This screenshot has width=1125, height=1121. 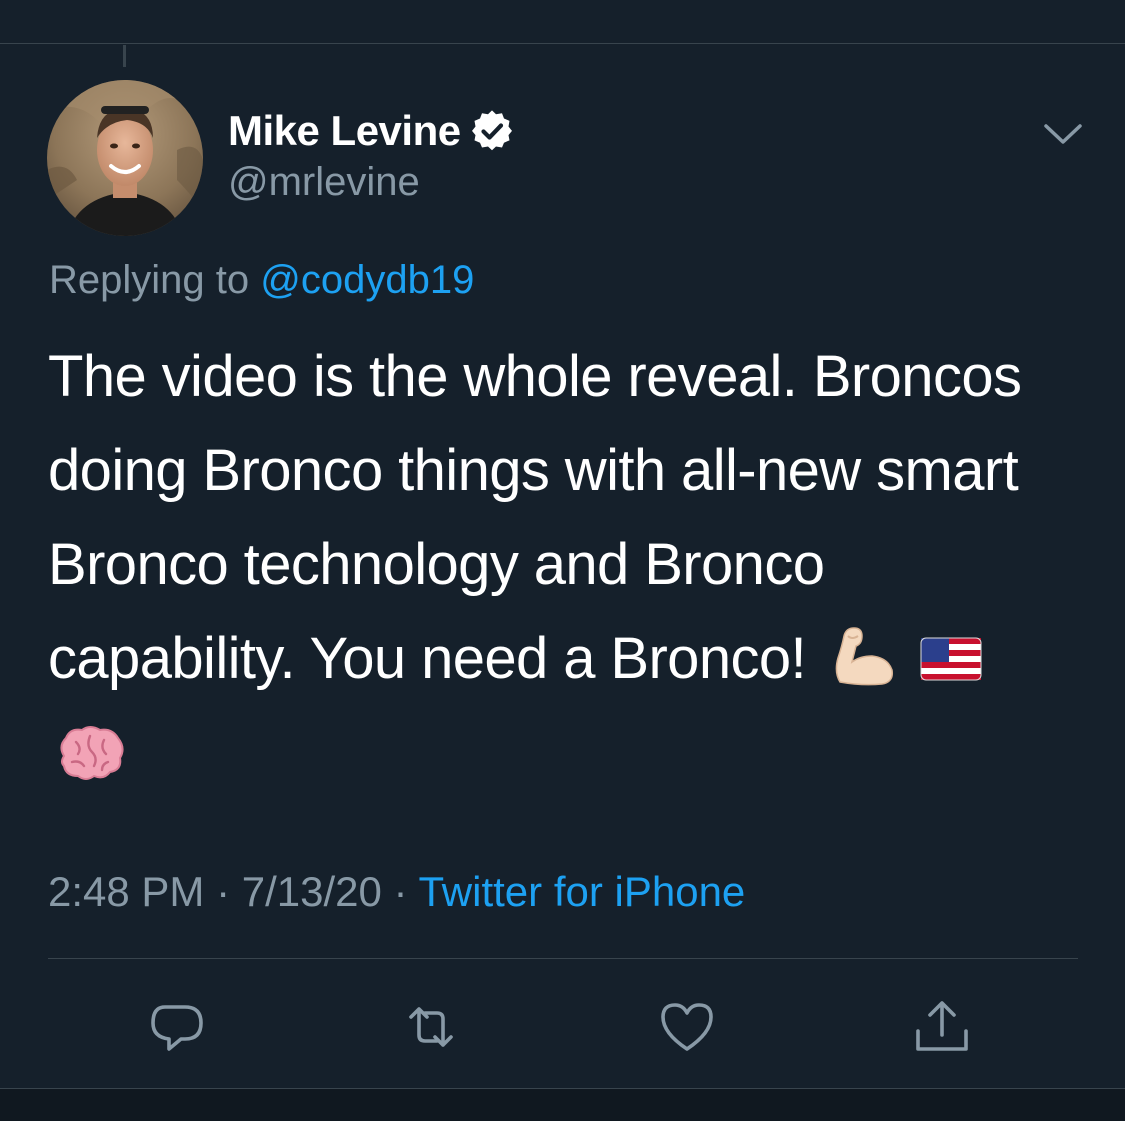 I want to click on us-flag-icon, so click(x=951, y=659).